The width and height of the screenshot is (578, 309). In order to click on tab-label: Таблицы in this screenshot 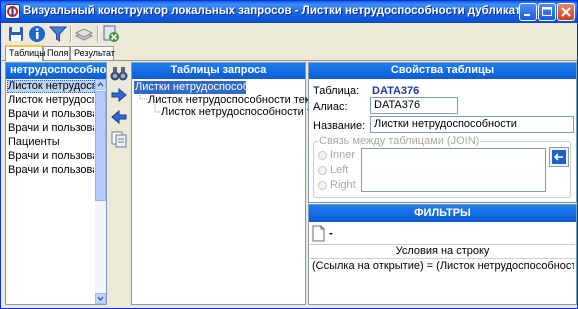, I will do `click(27, 53)`.